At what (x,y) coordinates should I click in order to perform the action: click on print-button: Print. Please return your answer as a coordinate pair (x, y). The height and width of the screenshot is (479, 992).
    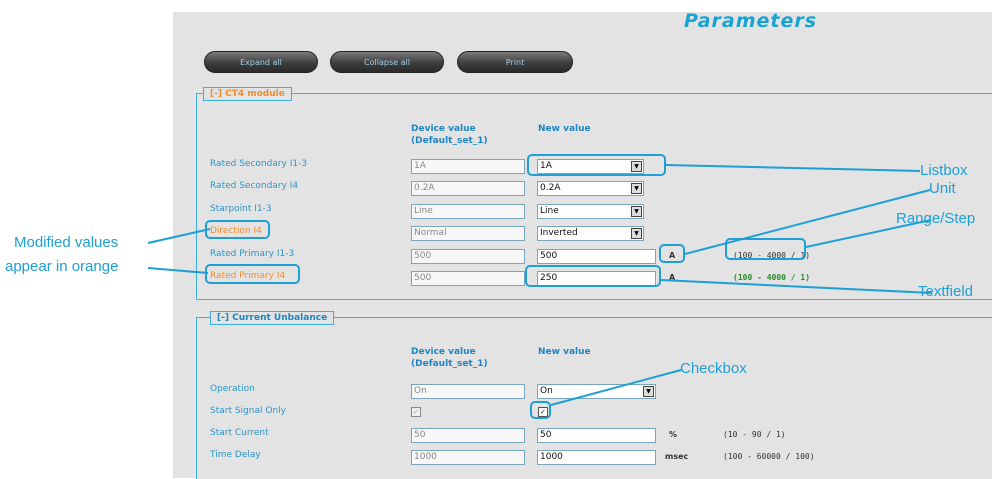
    Looking at the image, I should click on (515, 62).